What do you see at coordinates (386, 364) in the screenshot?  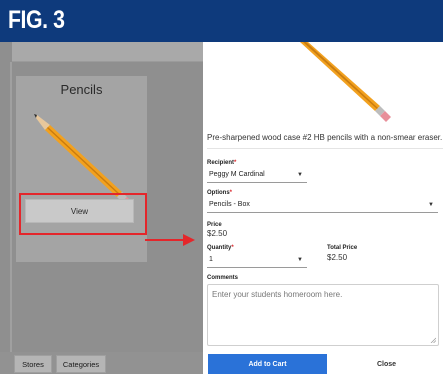 I see `close-button: Close` at bounding box center [386, 364].